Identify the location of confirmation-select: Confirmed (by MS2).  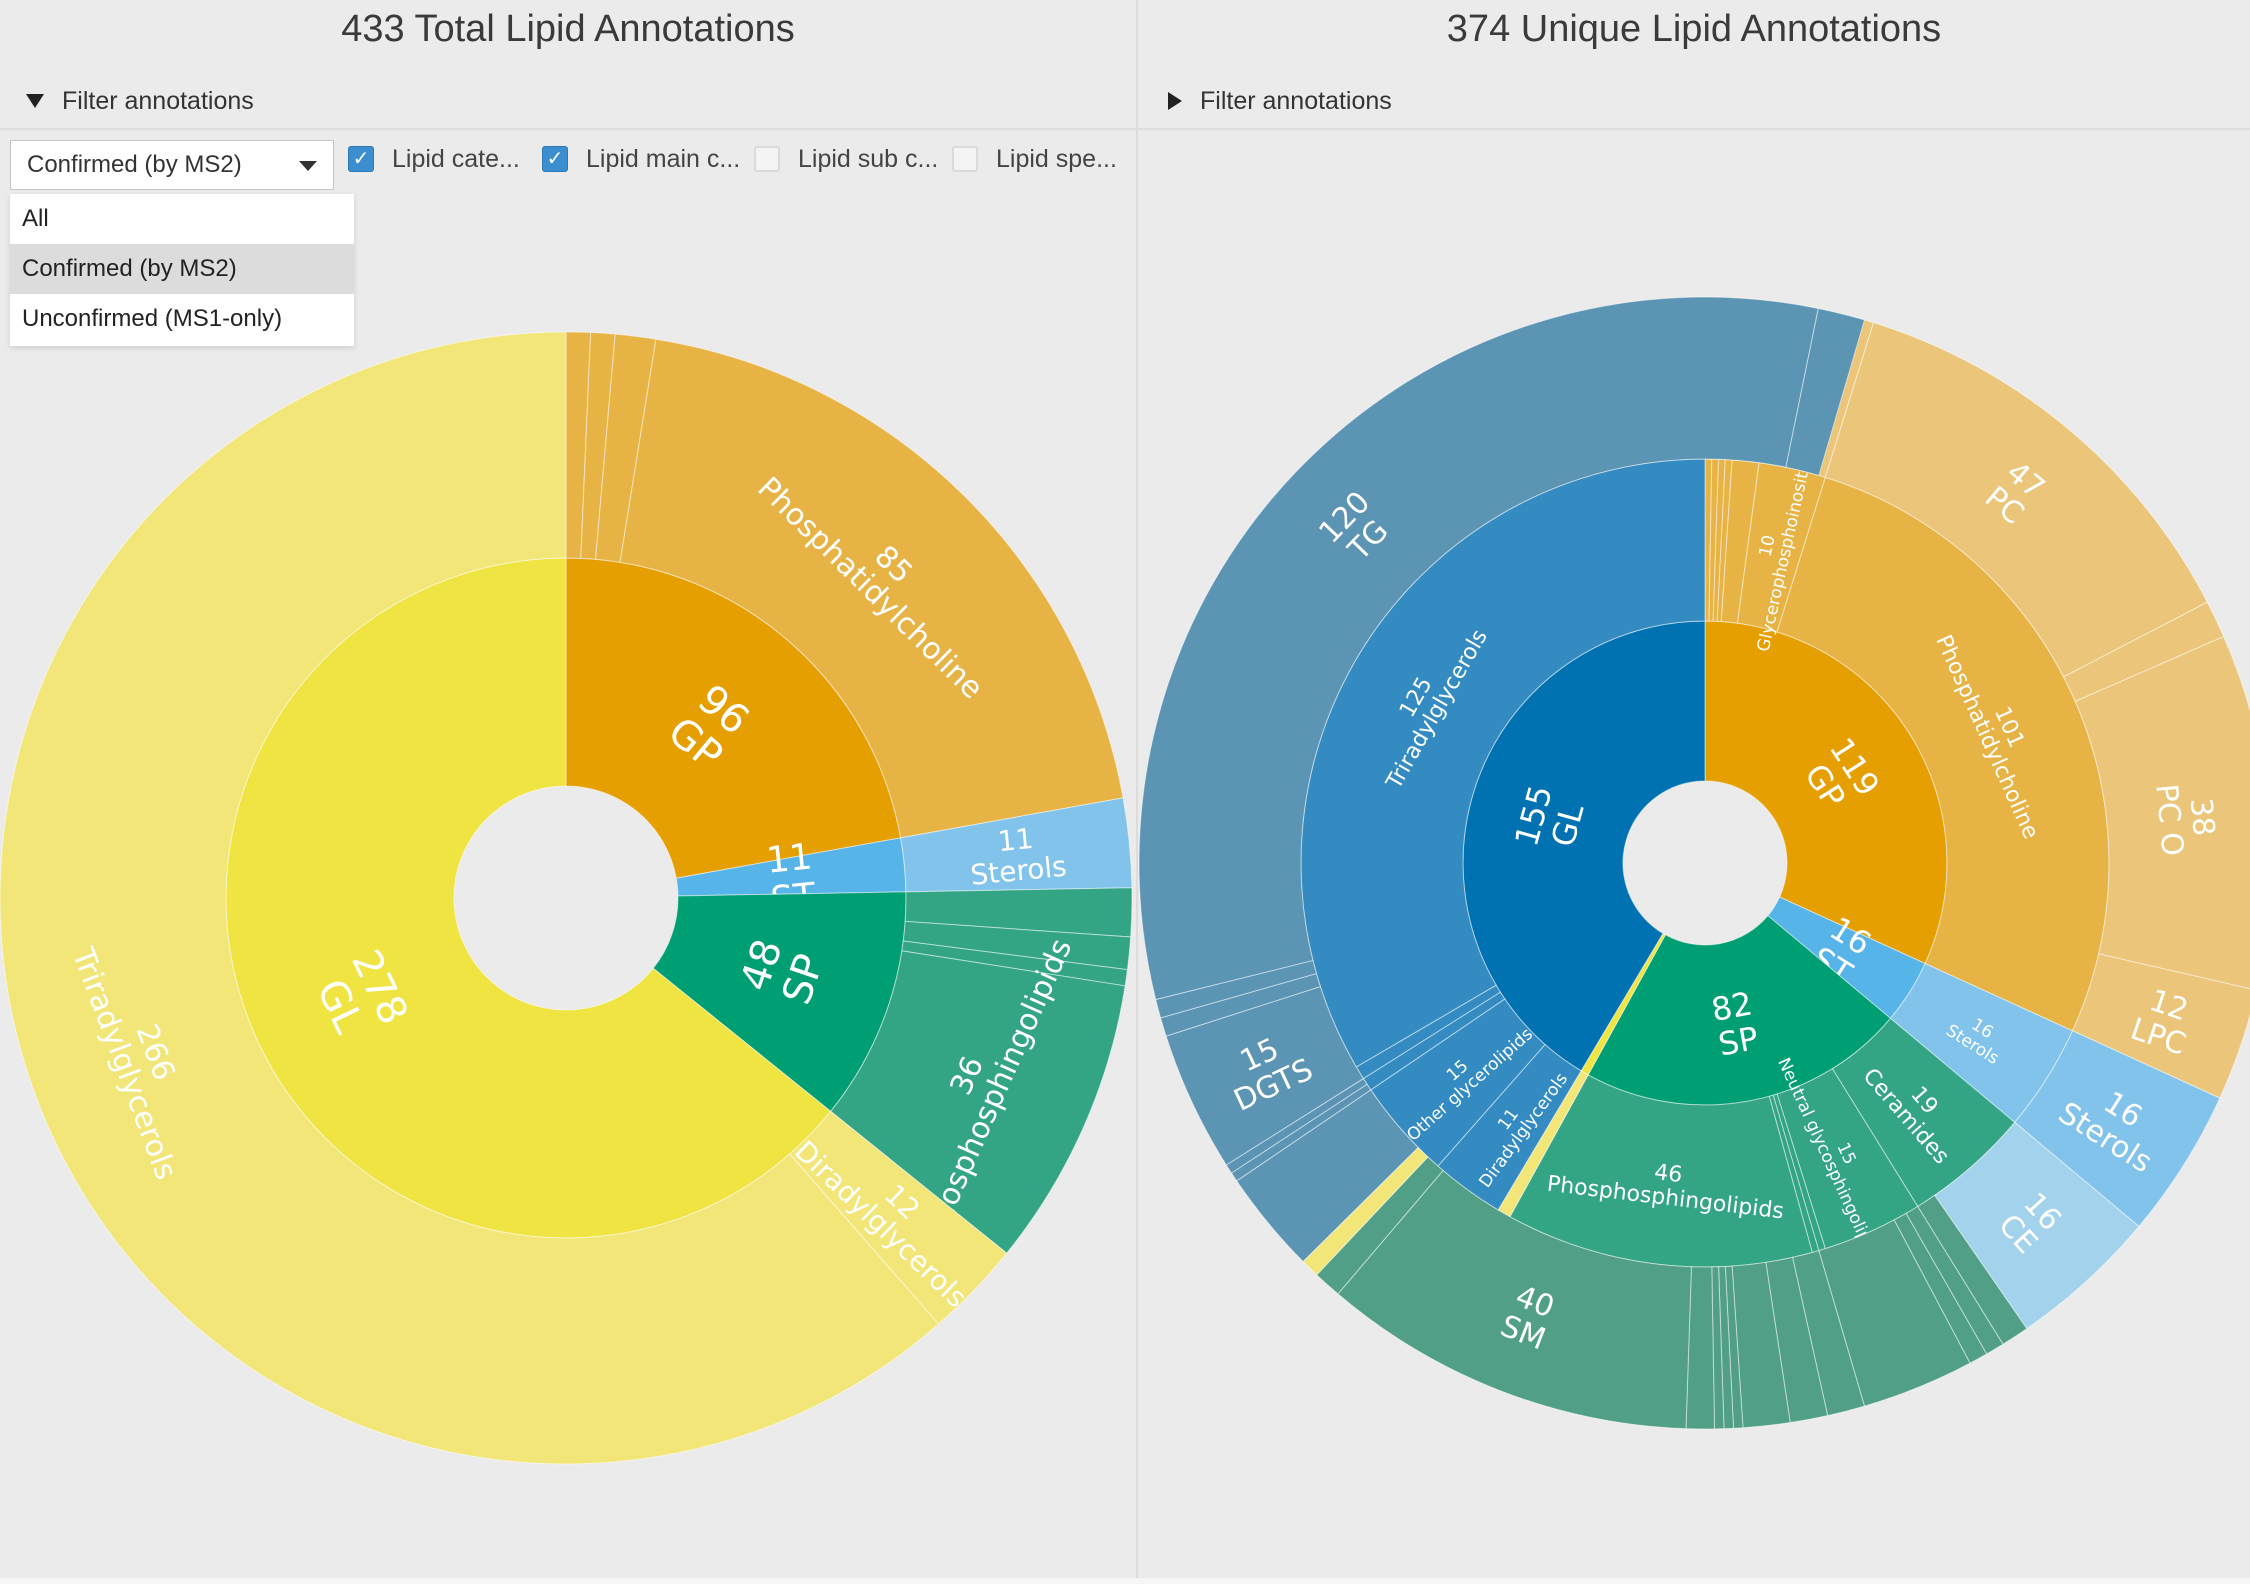
(172, 165).